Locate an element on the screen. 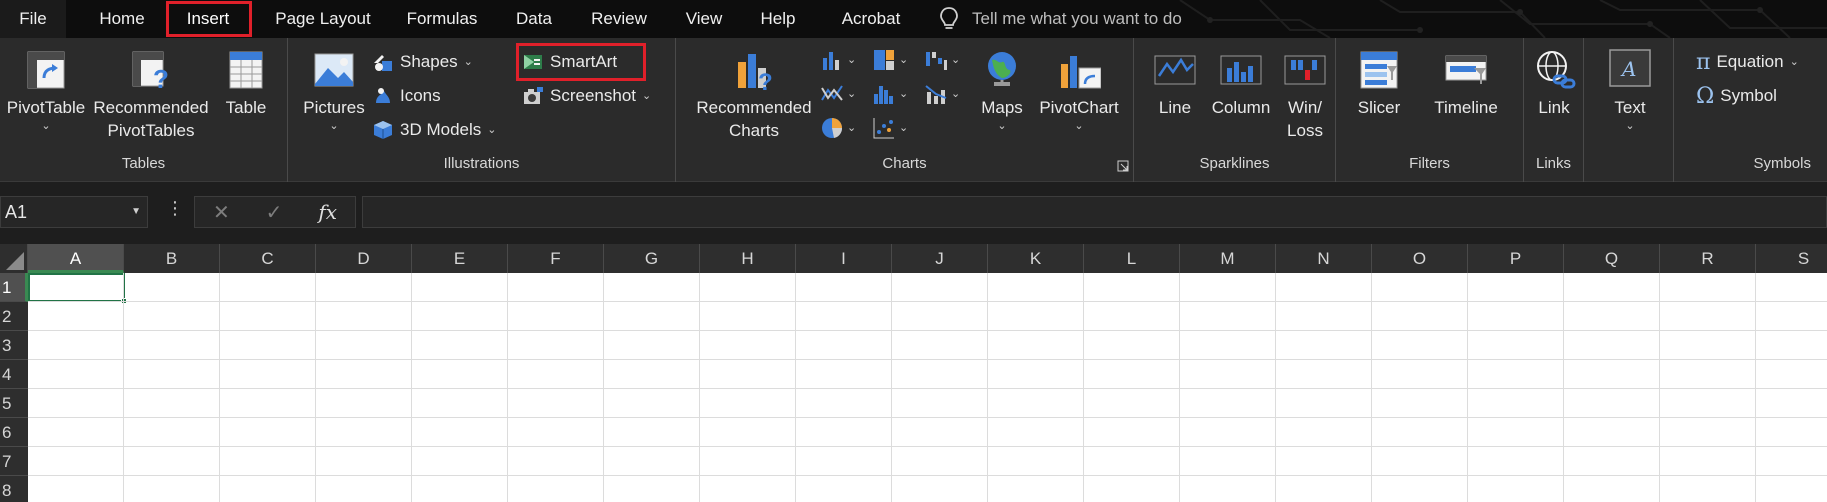 The image size is (1827, 502). column-header-a: A is located at coordinates (76, 258).